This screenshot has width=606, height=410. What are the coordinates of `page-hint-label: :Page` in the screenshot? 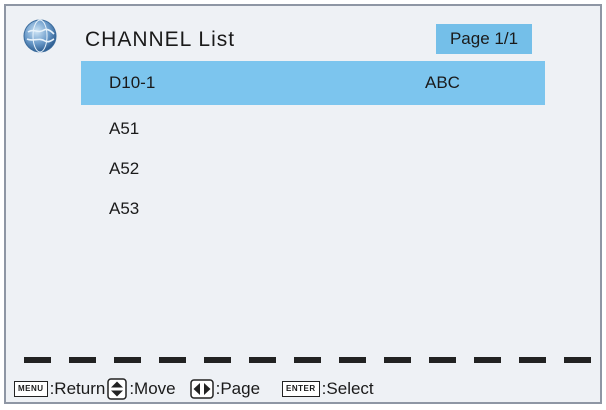 It's located at (238, 388).